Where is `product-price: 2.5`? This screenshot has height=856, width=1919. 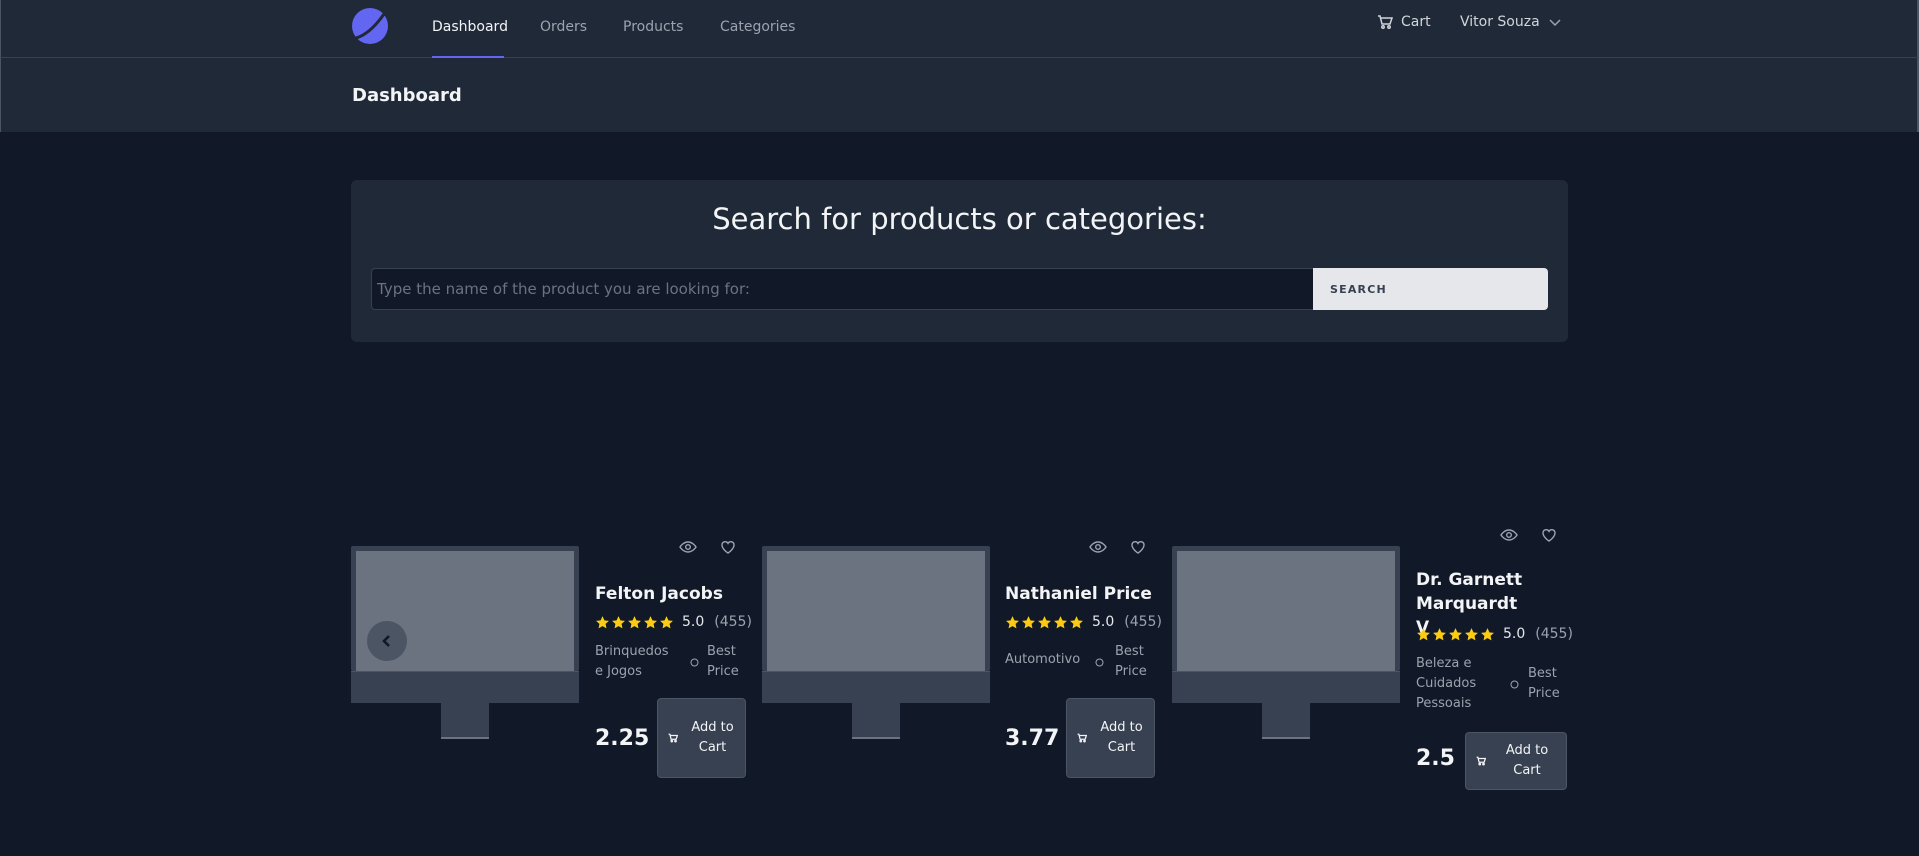
product-price: 2.5 is located at coordinates (1435, 758).